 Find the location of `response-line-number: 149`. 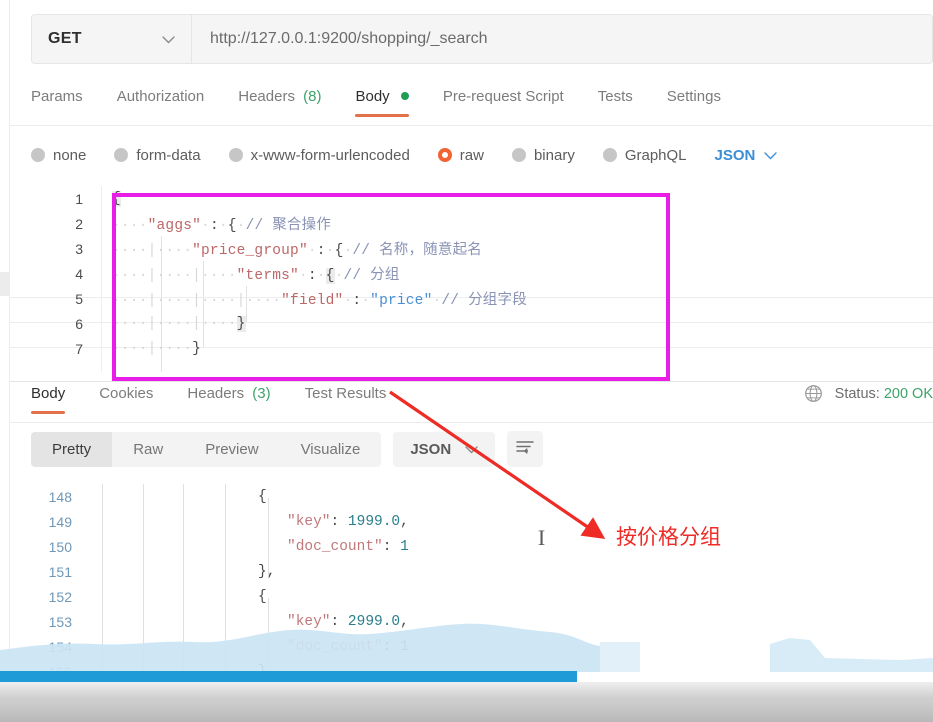

response-line-number: 149 is located at coordinates (60, 521).